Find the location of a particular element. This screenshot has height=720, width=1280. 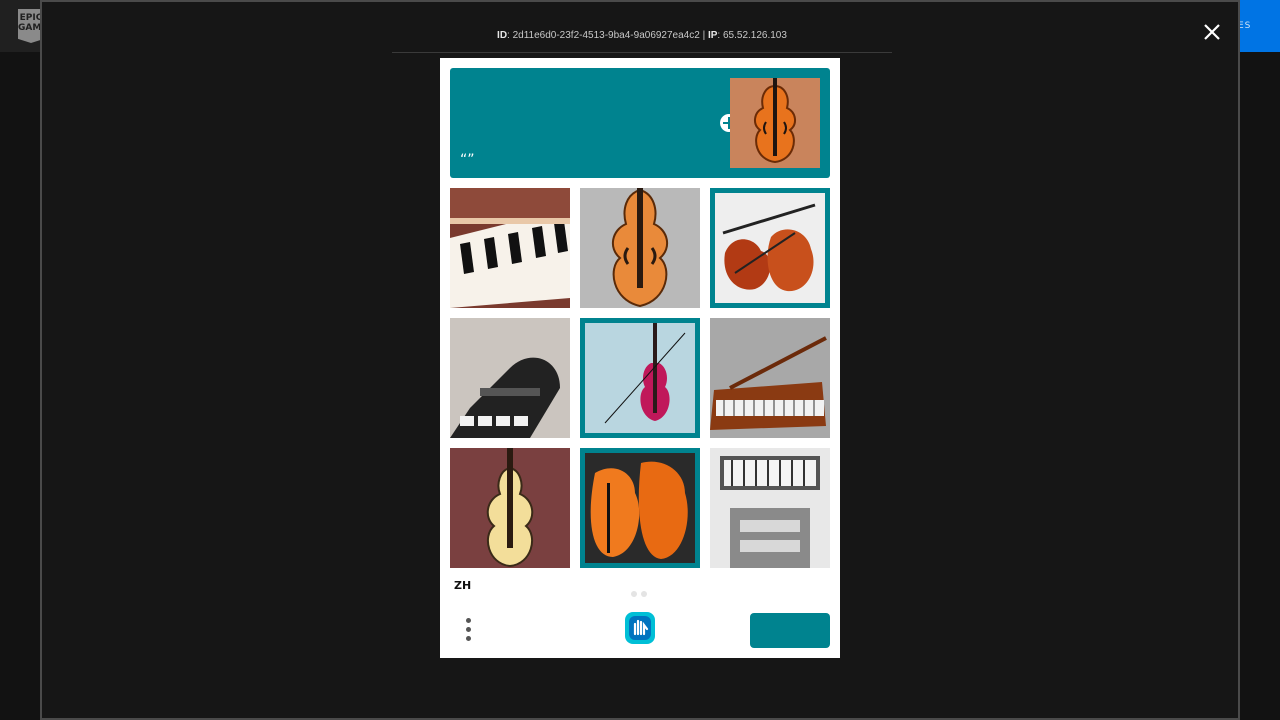

ip-value: : 65.52.126.103 is located at coordinates (752, 35).